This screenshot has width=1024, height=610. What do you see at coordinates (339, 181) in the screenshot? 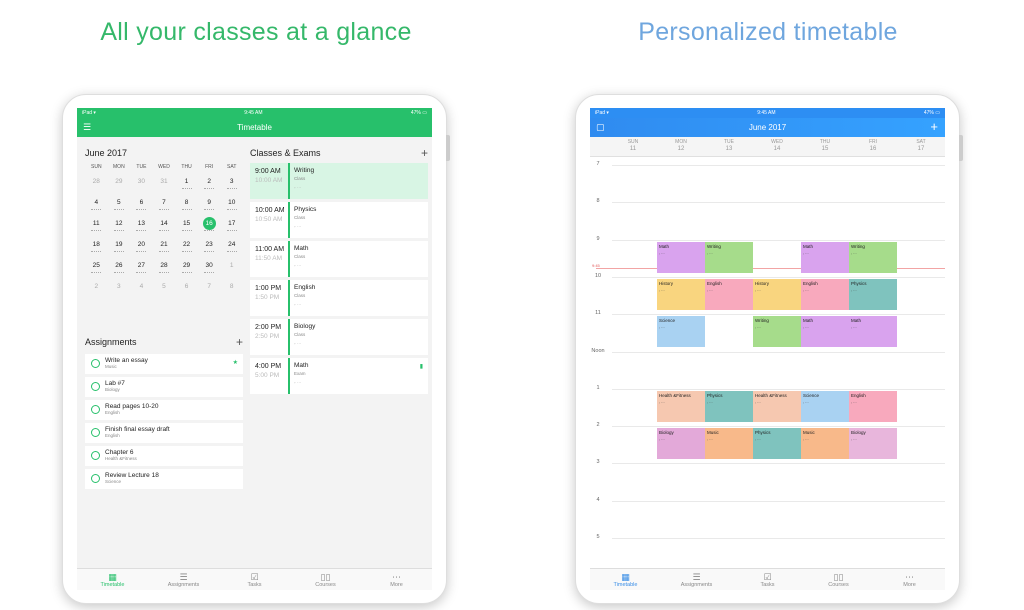
I see `class-item: 9:00 AM 10:00 AM Writing Class ◦ ···` at bounding box center [339, 181].